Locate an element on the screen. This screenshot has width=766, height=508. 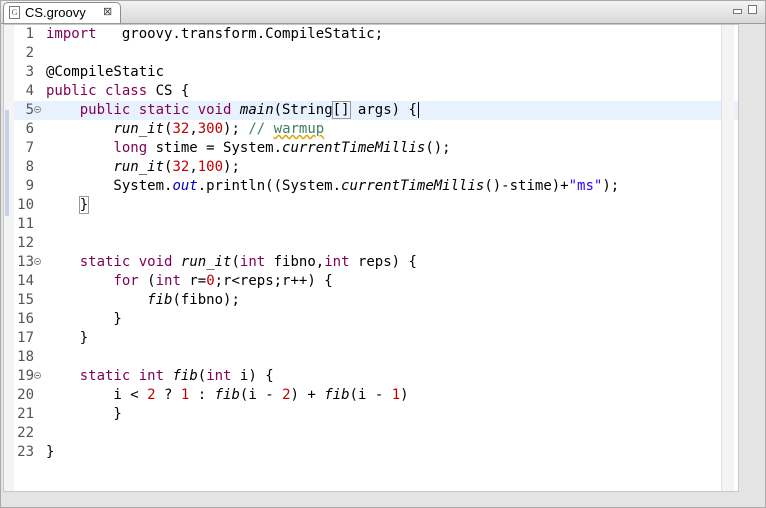
code-line: 10 } is located at coordinates (376, 205).